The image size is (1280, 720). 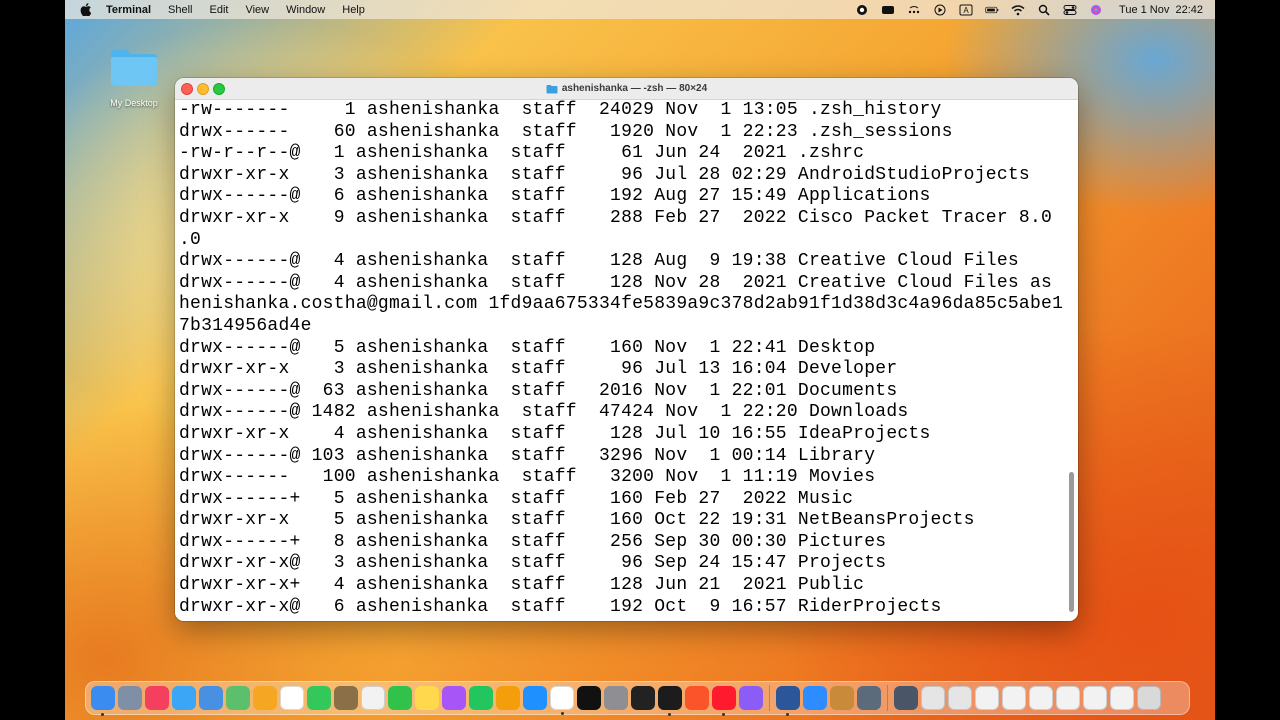 I want to click on minimize-button, so click(x=203, y=89).